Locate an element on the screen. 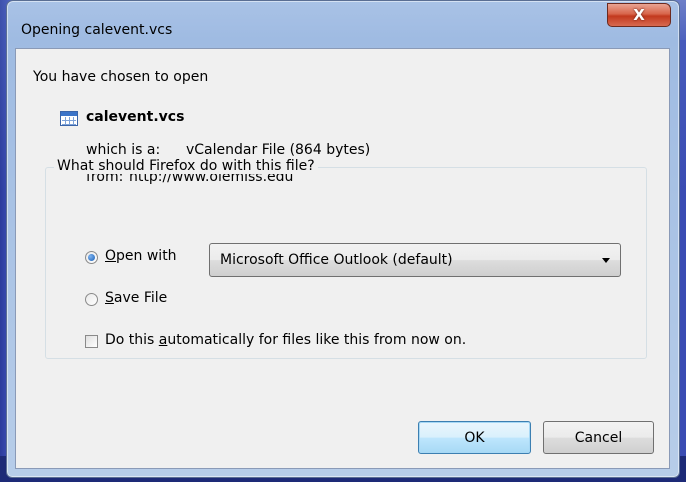 Image resolution: width=686 pixels, height=482 pixels. open-with-app-select: Microsoft Office Outlook (default) is located at coordinates (415, 260).